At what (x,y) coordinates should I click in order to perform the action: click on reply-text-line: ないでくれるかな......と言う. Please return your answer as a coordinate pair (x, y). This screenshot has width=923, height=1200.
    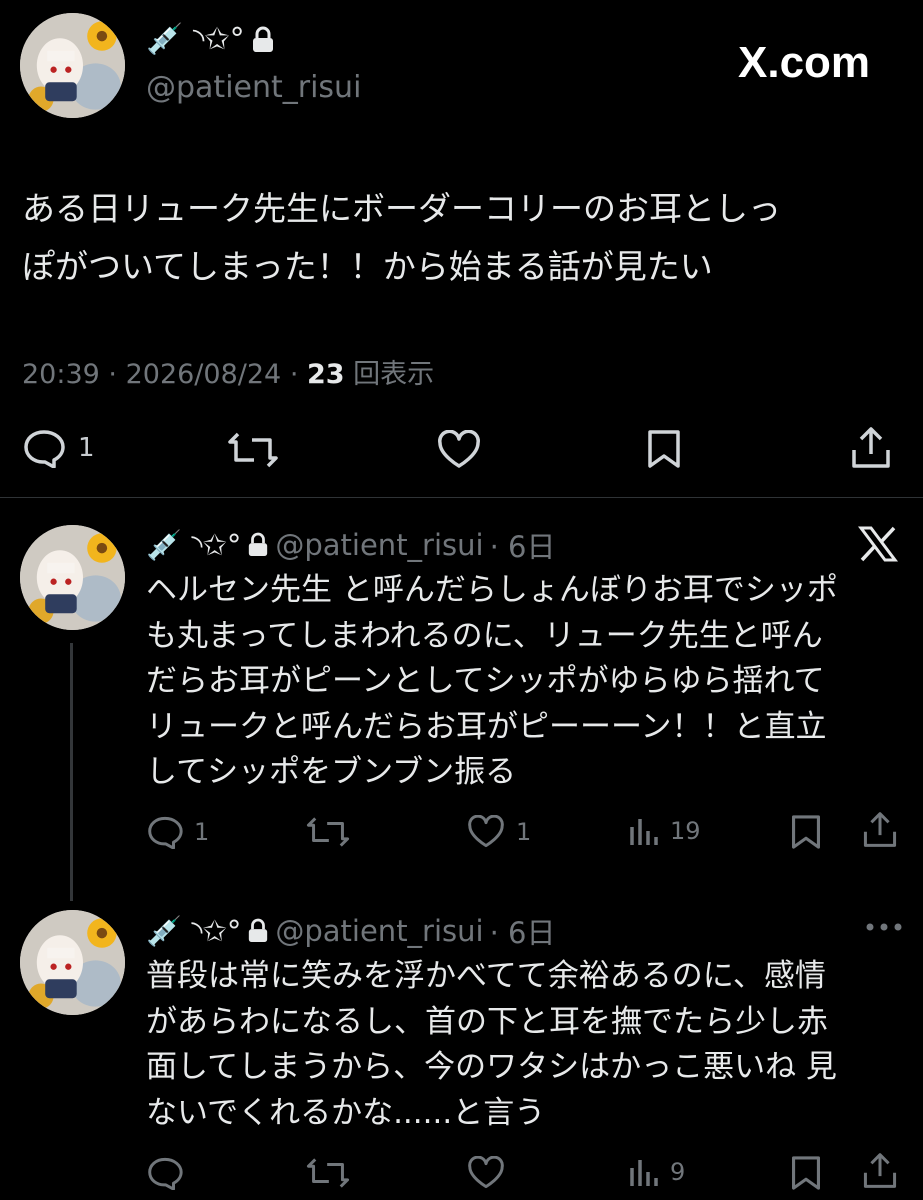
    Looking at the image, I should click on (346, 1112).